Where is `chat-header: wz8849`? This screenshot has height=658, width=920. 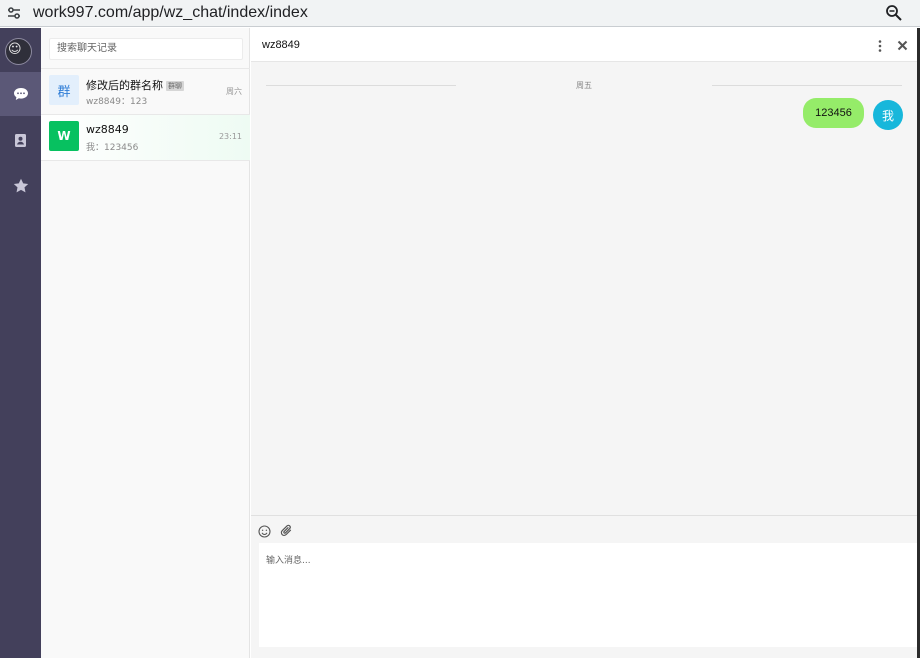
chat-header: wz8849 is located at coordinates (584, 45).